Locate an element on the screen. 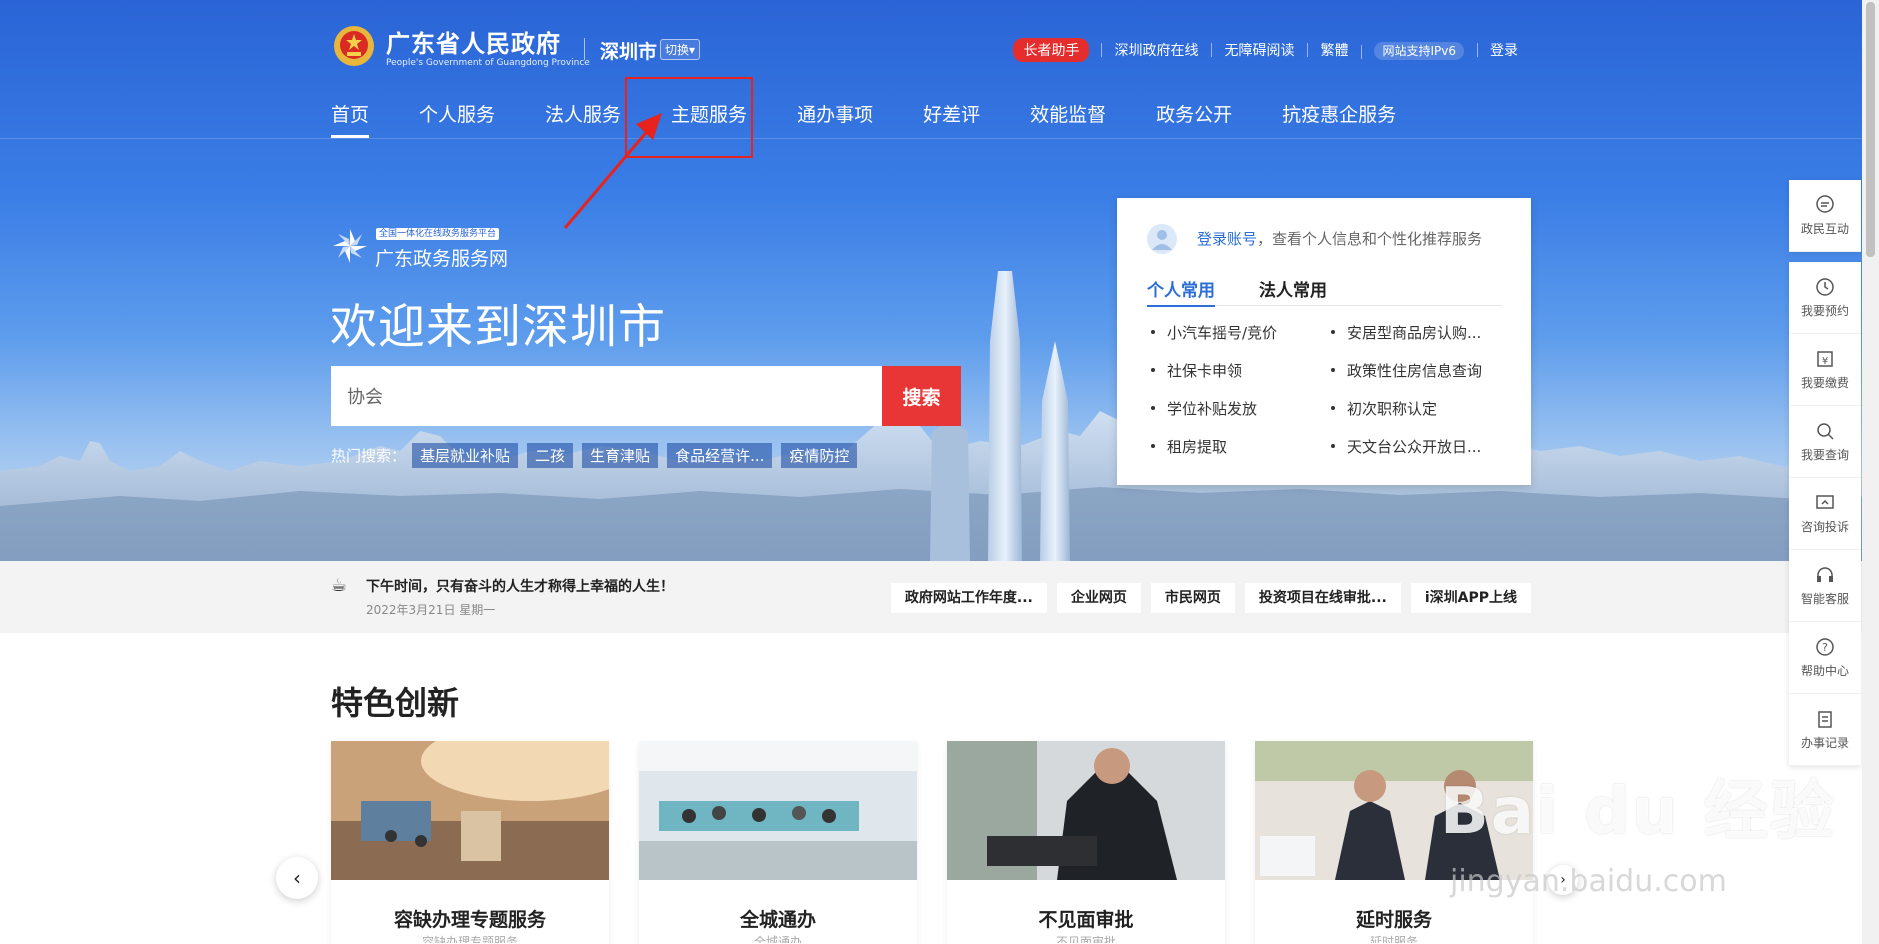 Image resolution: width=1879 pixels, height=944 pixels. sidebar-item-smart-service: 智能客服 is located at coordinates (1825, 586).